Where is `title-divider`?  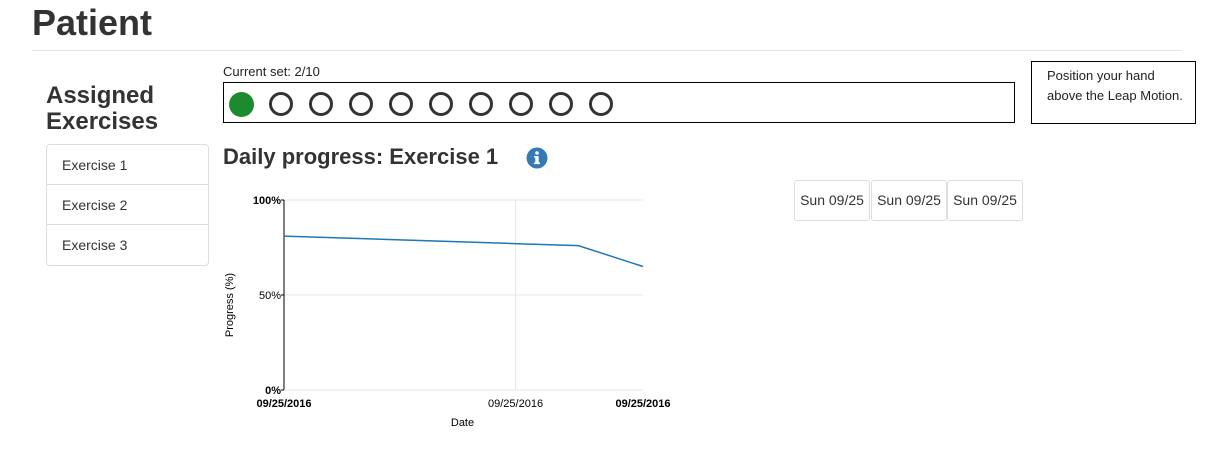
title-divider is located at coordinates (607, 50).